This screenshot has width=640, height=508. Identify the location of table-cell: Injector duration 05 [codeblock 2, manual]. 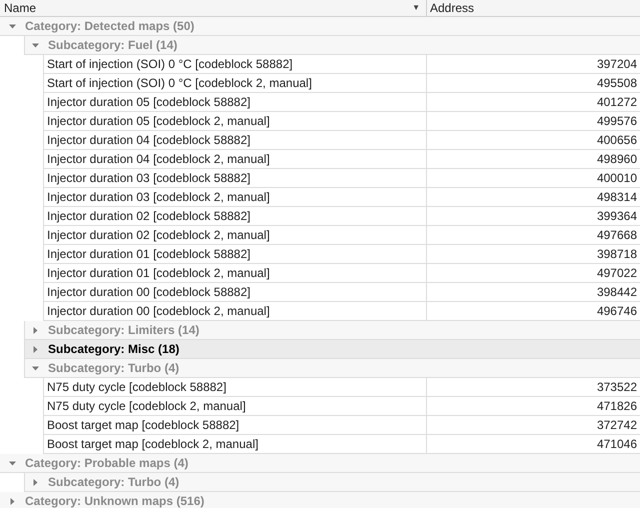
(234, 121).